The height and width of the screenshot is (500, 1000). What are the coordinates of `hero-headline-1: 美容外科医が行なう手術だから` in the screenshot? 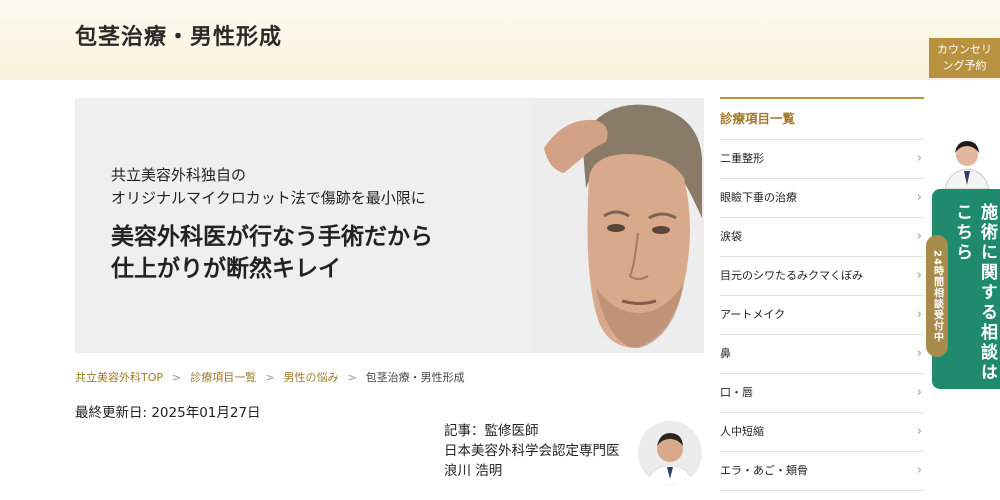 It's located at (272, 236).